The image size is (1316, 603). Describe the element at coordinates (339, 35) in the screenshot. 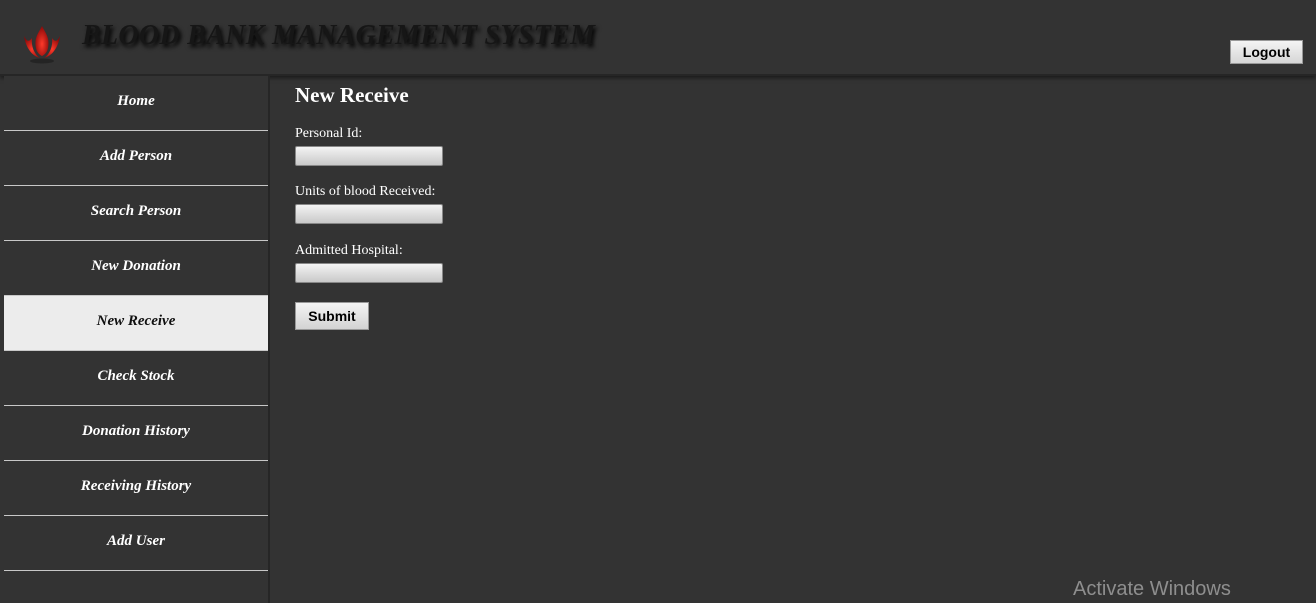

I see `app-title: BLOOD BANK MANAGEMENT SYSTEM` at that location.